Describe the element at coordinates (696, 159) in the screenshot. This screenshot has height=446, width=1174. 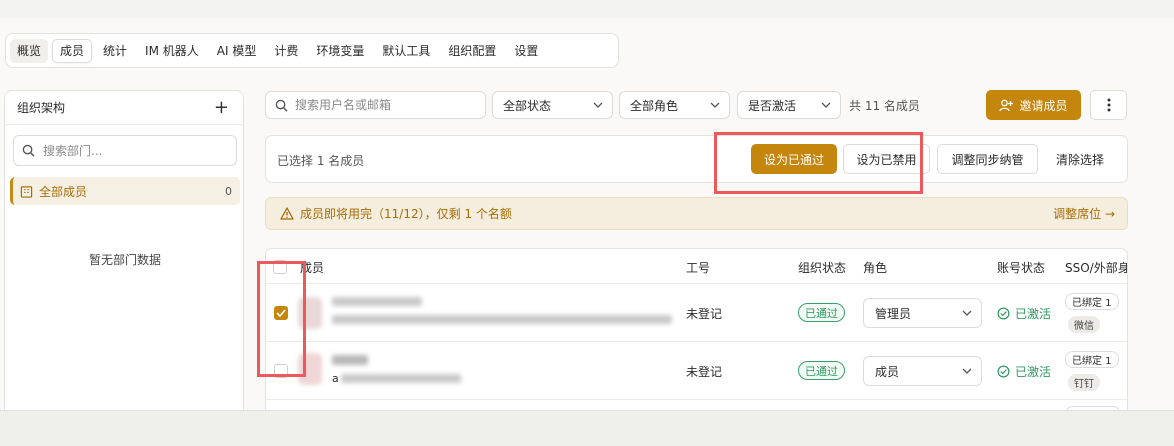
I see `bulk-selection-bar: 已选择 1 名成员 设为已通过 设为已禁用 调整同步纳管 清除选择` at that location.